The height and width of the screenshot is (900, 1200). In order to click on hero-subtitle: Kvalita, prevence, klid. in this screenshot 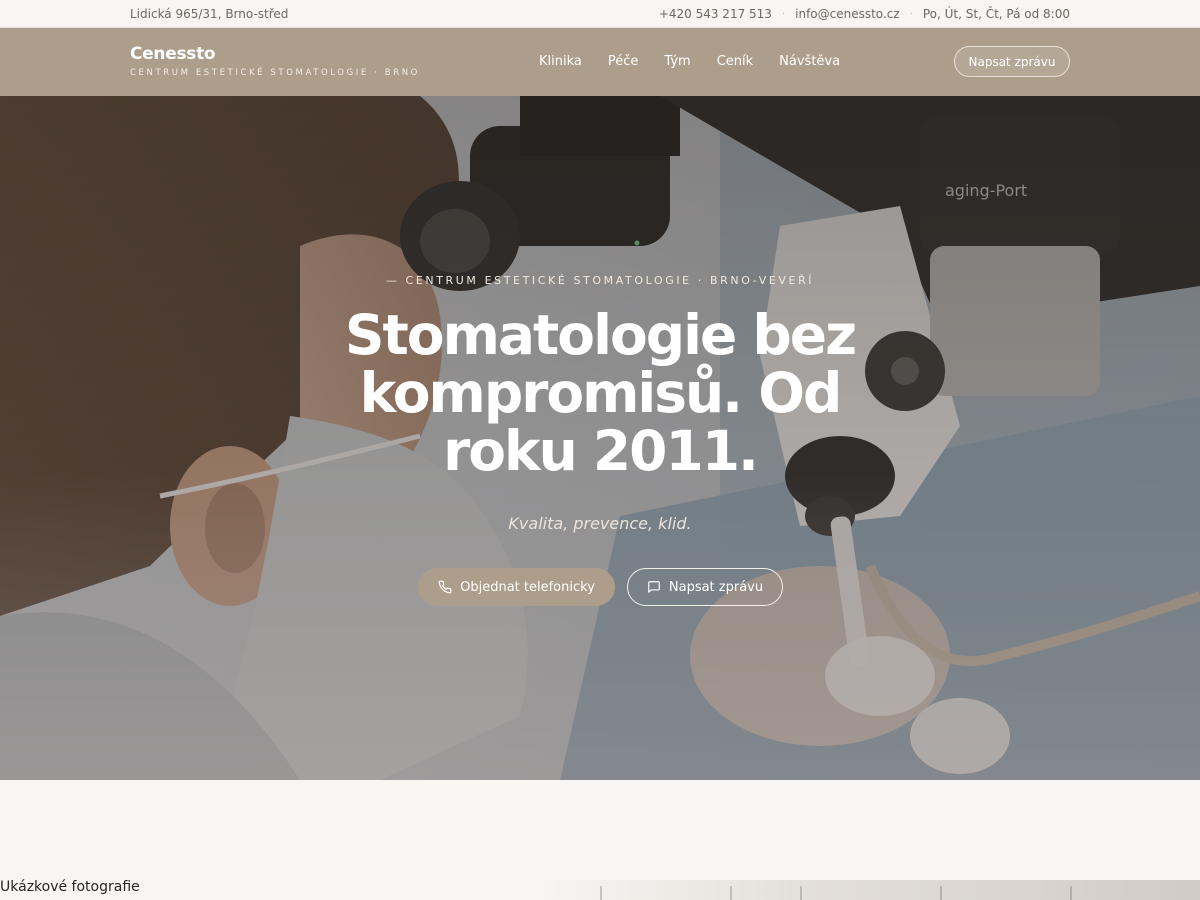, I will do `click(600, 523)`.